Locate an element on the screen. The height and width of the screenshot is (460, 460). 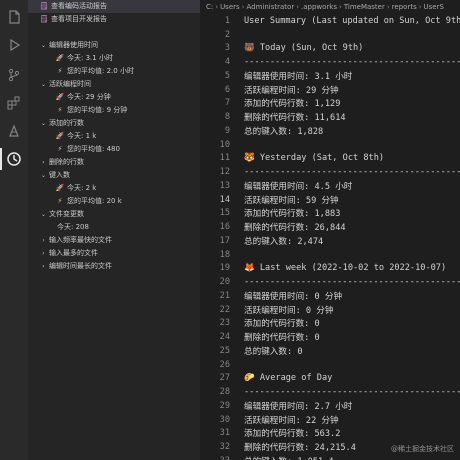
line-text: 编辑器使用时间: 3.1 小时 is located at coordinates (298, 76).